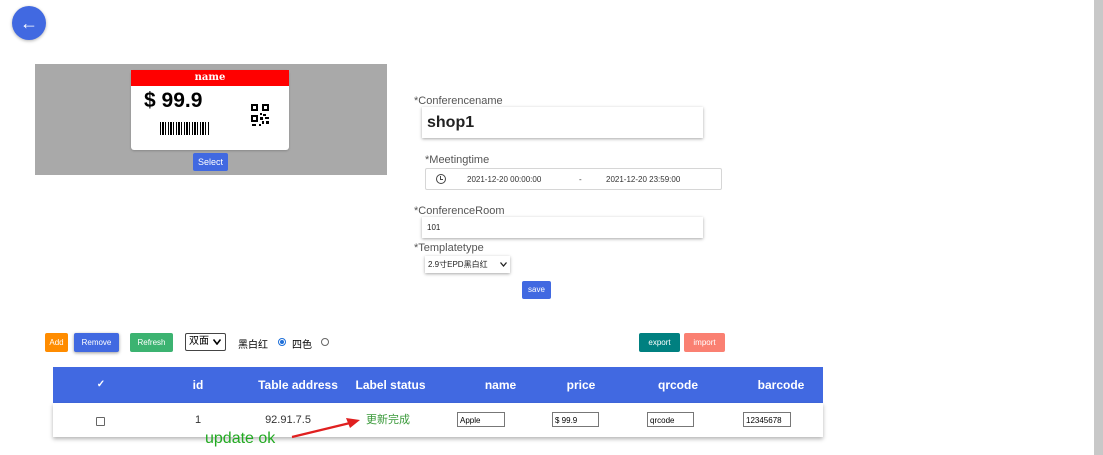 The height and width of the screenshot is (455, 1103). Describe the element at coordinates (1098, 227) in the screenshot. I see `scrollbar-thumb` at that location.